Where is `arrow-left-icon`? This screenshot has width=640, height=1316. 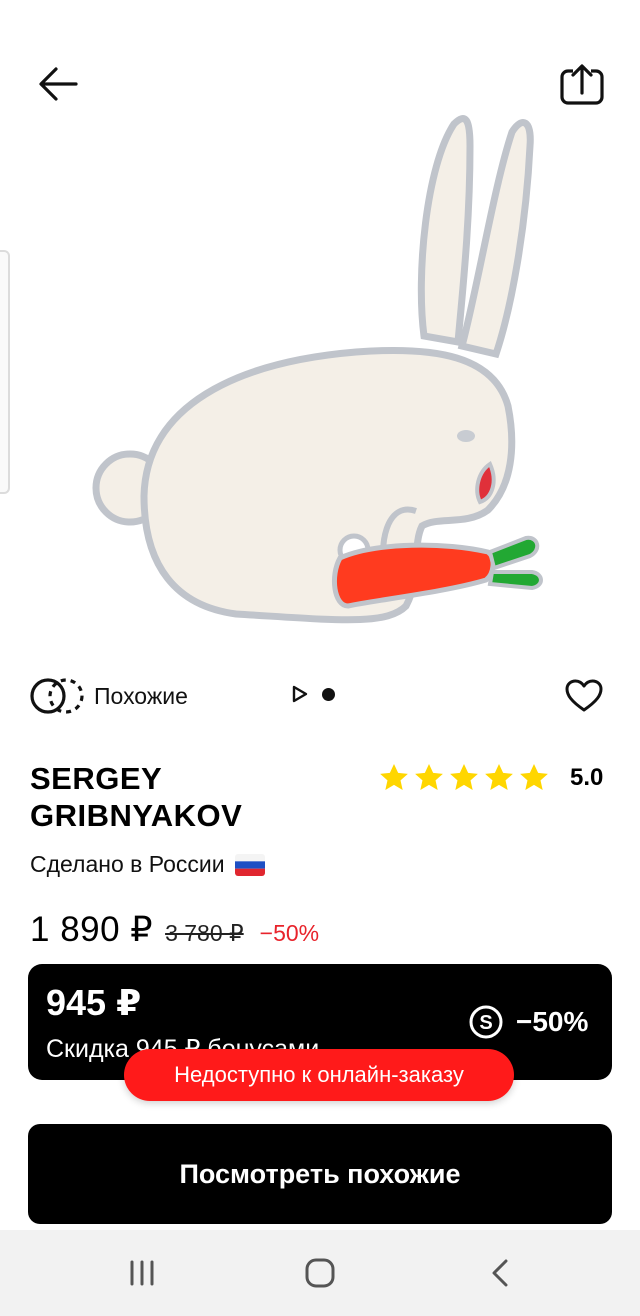
arrow-left-icon is located at coordinates (58, 84).